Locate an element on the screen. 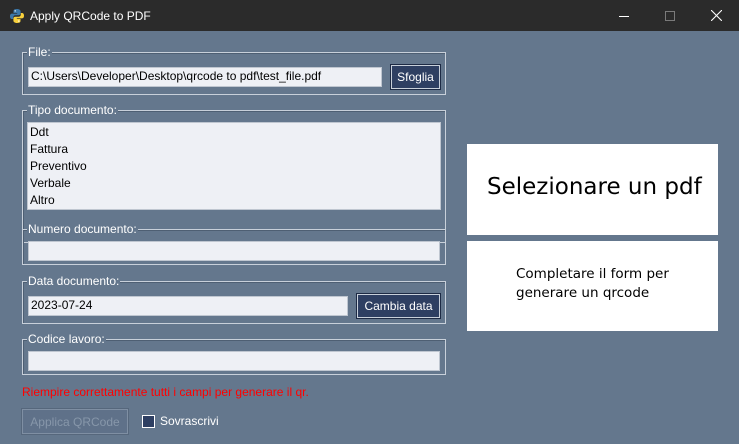 This screenshot has width=739, height=444. preview-title: Selezionare un pdf is located at coordinates (594, 187).